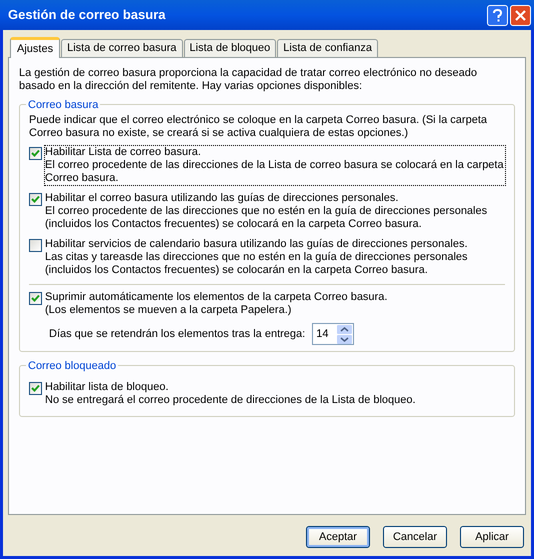  What do you see at coordinates (323, 334) in the screenshot?
I see `retention-value: 14` at bounding box center [323, 334].